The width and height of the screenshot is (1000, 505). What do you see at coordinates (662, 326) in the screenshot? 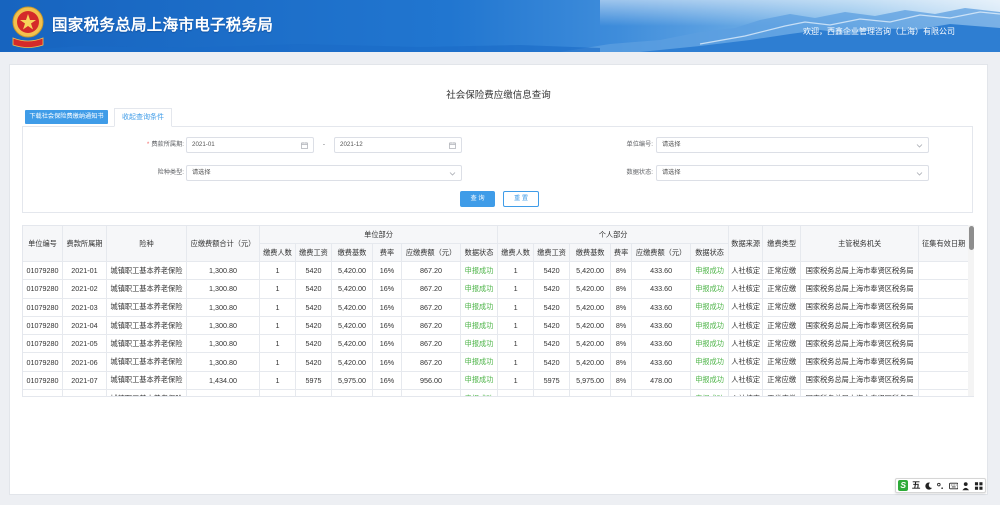
I see `cell-person-due: 433.60` at bounding box center [662, 326].